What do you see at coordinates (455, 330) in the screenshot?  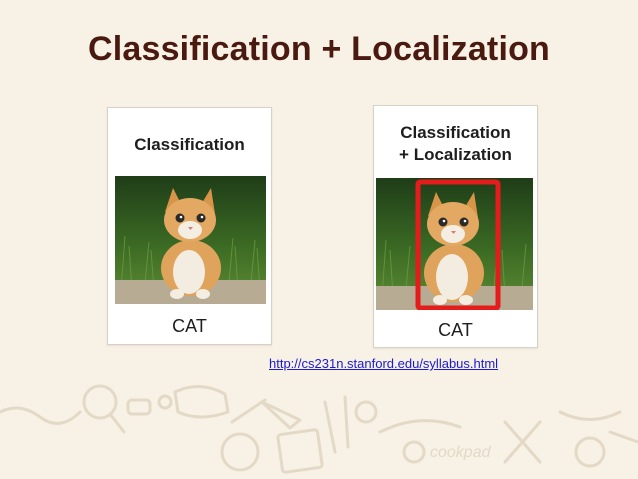 I see `localization-result-label: CAT` at bounding box center [455, 330].